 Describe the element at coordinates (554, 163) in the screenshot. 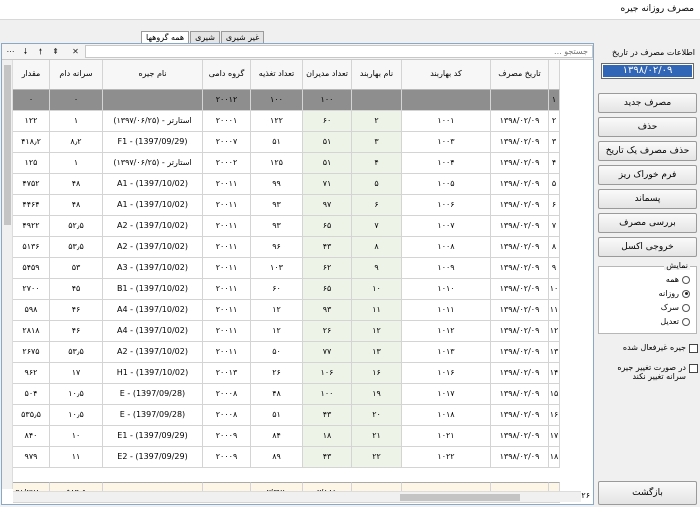

I see `row-number: ۴` at that location.